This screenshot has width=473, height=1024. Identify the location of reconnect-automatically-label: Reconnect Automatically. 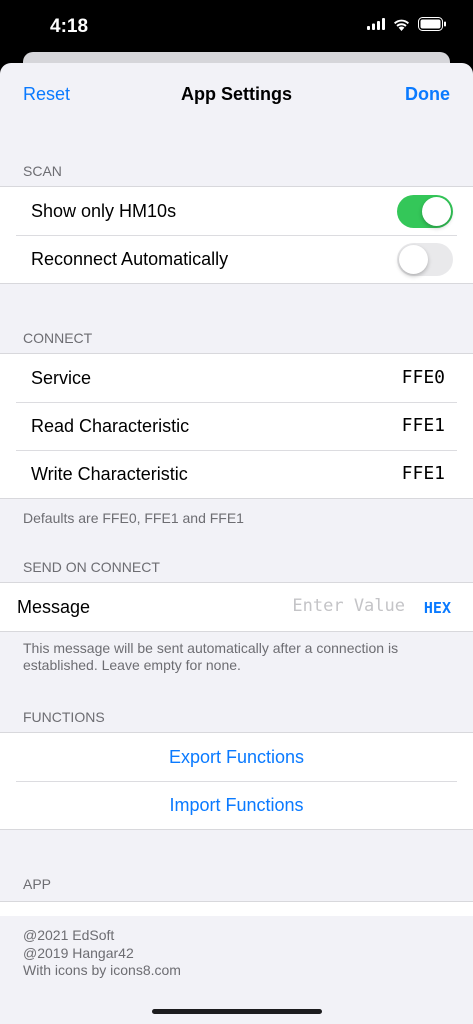
(130, 259).